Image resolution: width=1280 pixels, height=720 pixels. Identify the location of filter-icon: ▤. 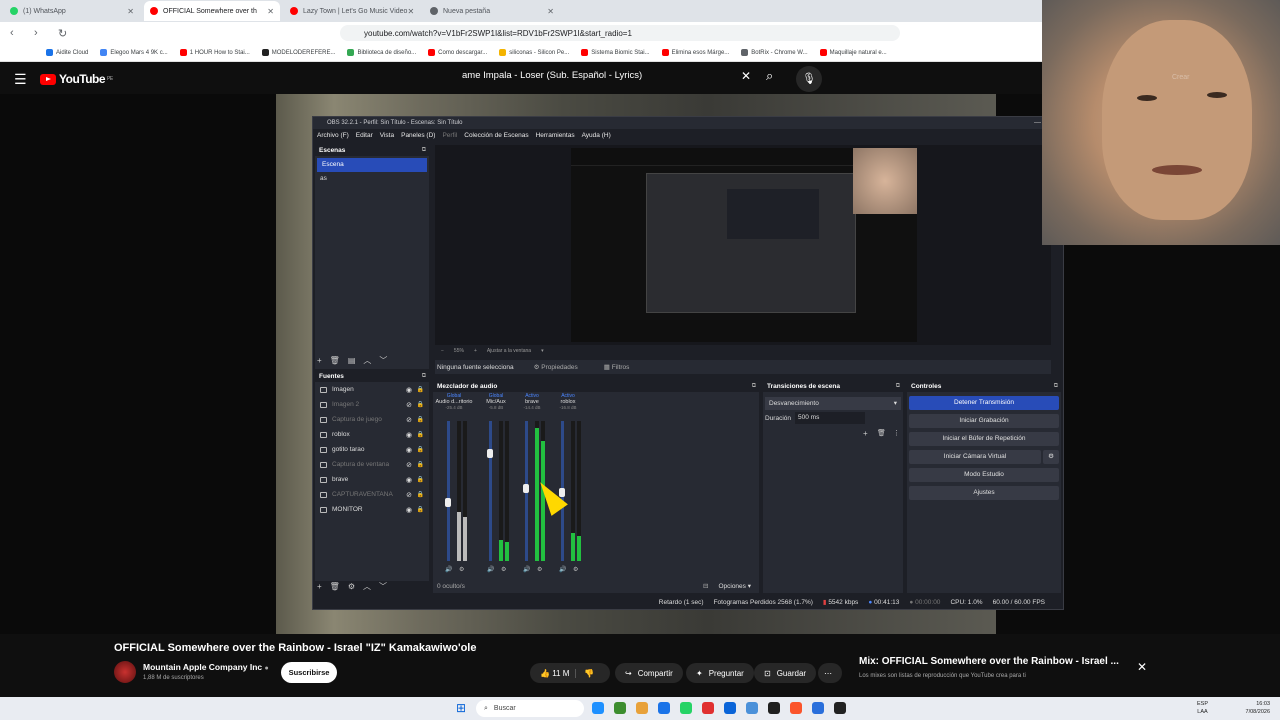
(352, 360).